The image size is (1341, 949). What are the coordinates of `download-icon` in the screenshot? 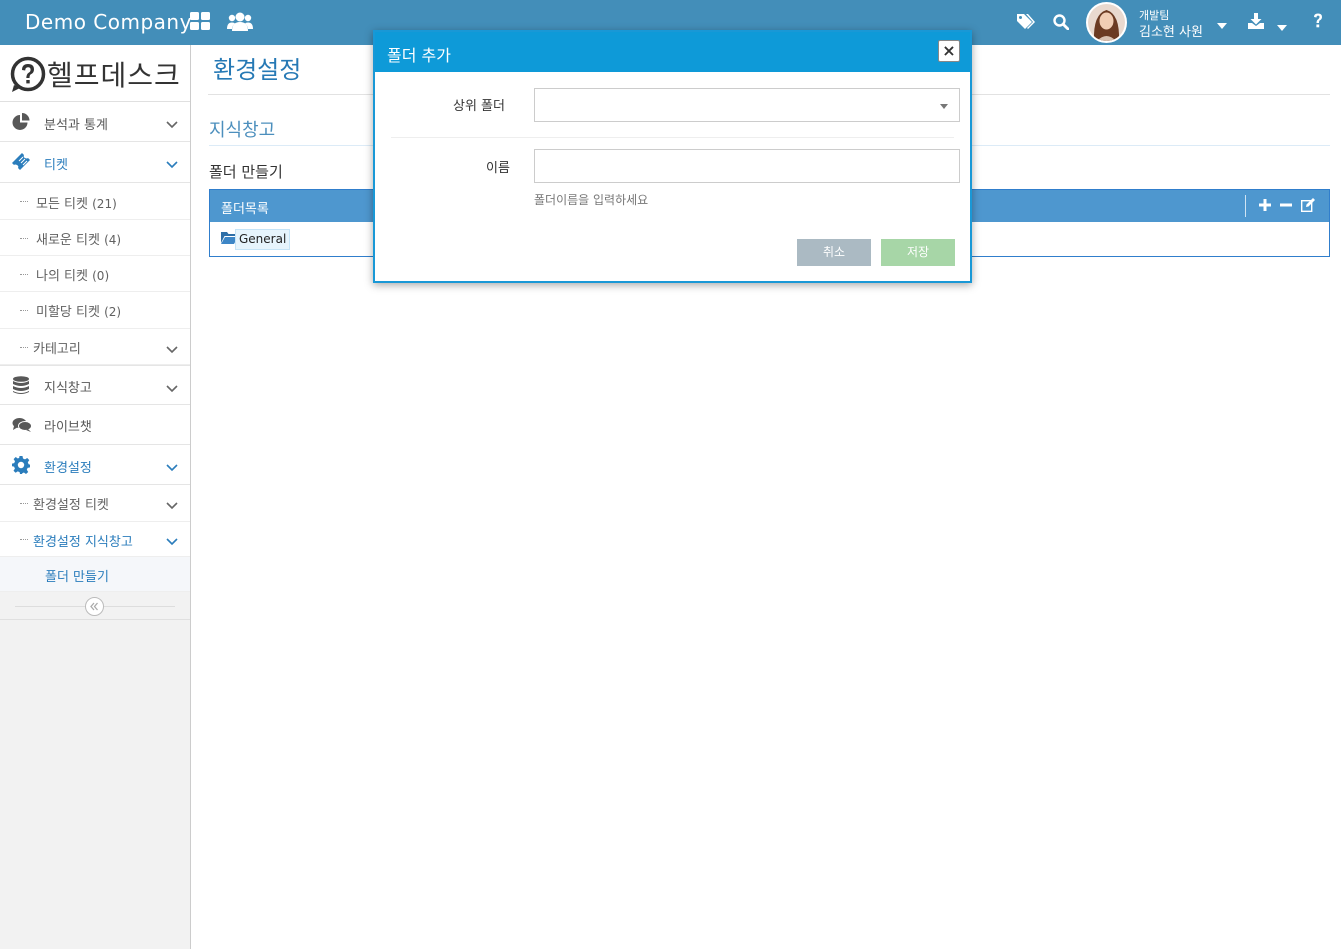 It's located at (1256, 23).